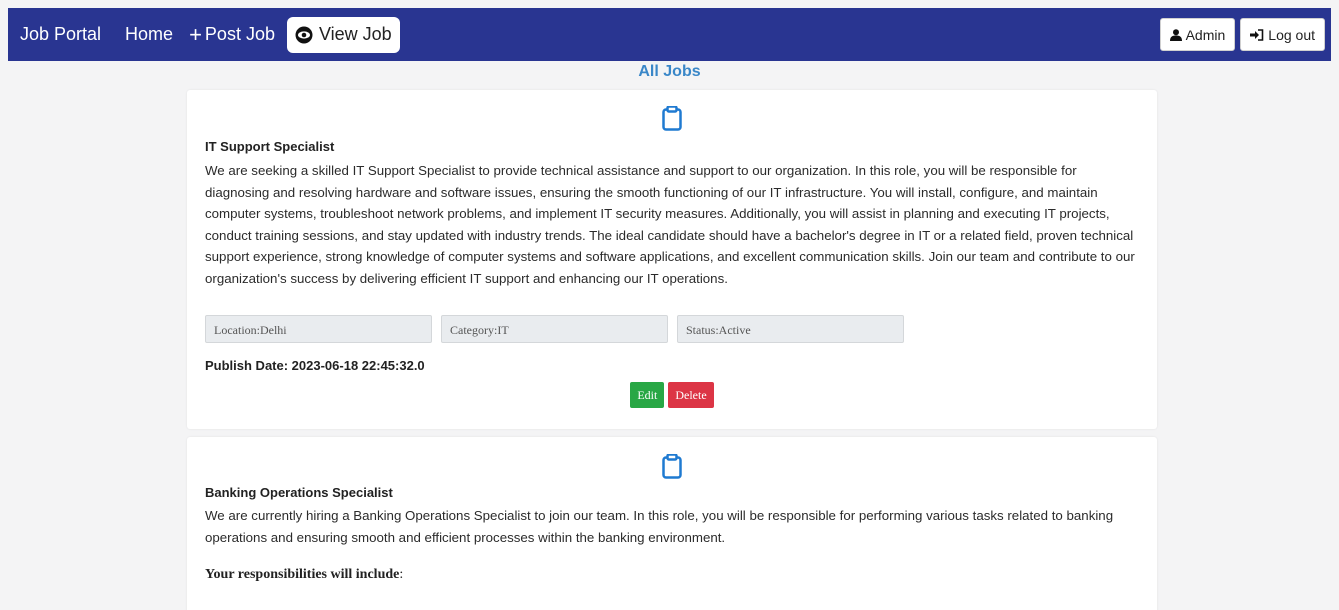 This screenshot has height=610, width=1339. What do you see at coordinates (195, 34) in the screenshot?
I see `plus-icon: +` at bounding box center [195, 34].